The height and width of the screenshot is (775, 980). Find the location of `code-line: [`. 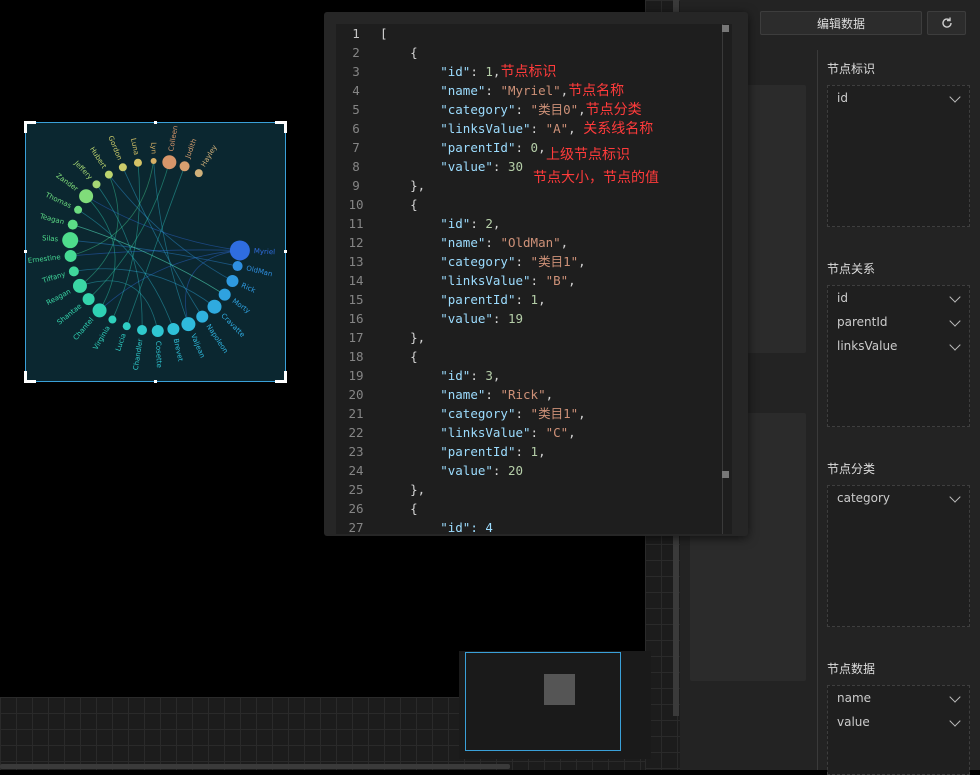

code-line: [ is located at coordinates (550, 33).